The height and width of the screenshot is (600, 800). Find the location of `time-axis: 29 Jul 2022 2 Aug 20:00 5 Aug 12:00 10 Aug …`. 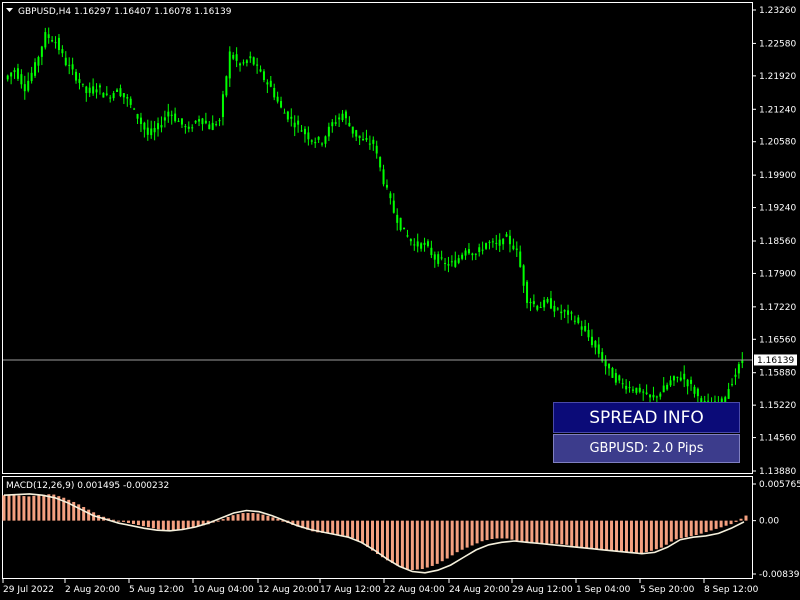

time-axis: 29 Jul 2022 2 Aug 20:00 5 Aug 12:00 10 Aug … is located at coordinates (380, 587).